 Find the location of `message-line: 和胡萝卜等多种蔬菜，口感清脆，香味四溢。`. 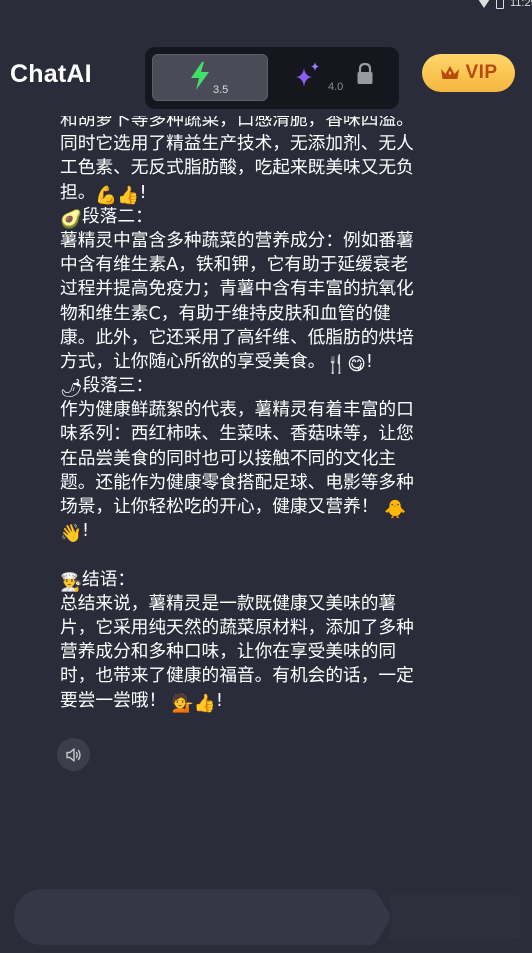

message-line: 和胡萝卜等多种蔬菜，口感清脆，香味四溢。 is located at coordinates (237, 123).